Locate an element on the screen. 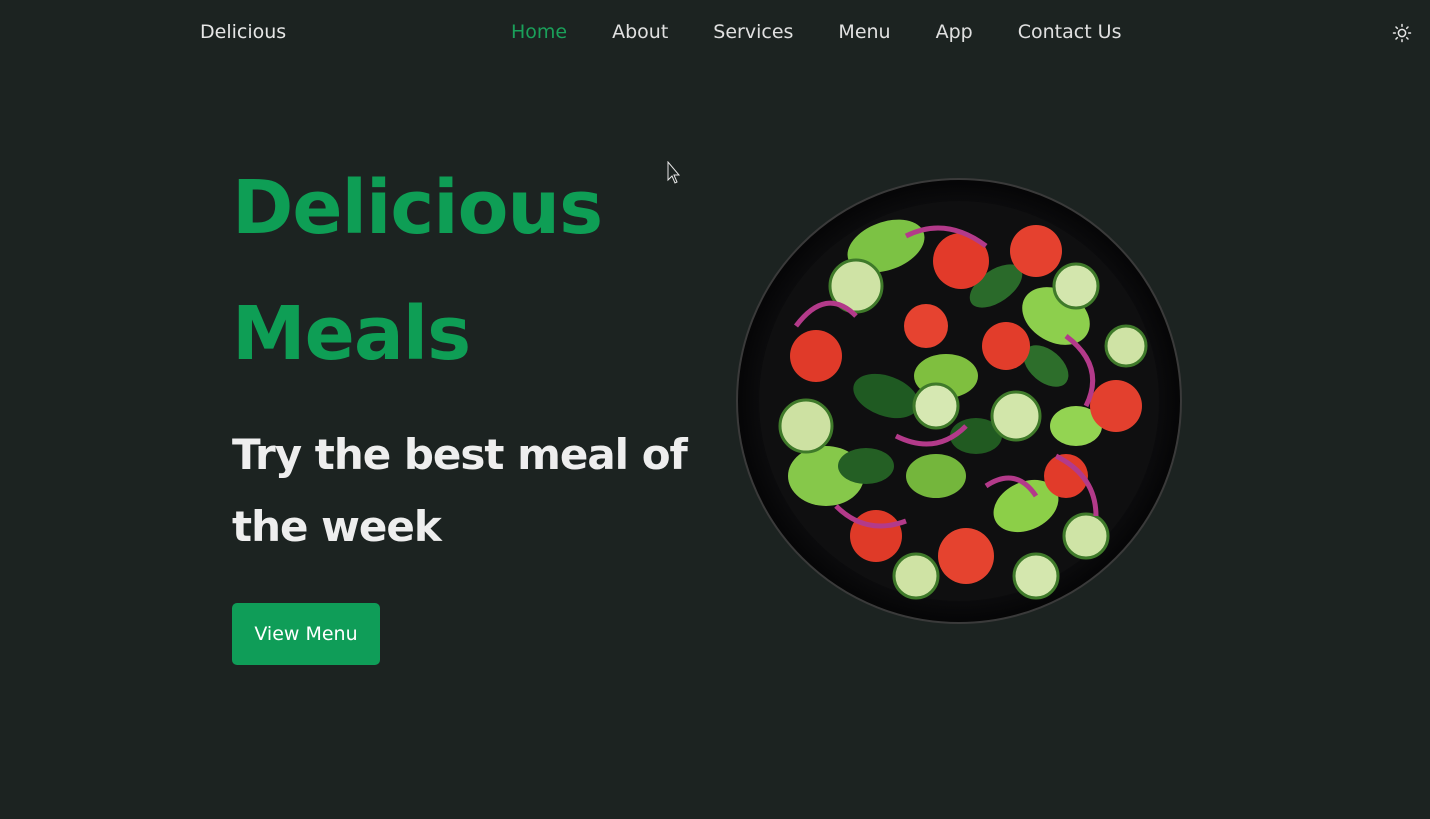  mouse-cursor-svg is located at coordinates (674, 172).